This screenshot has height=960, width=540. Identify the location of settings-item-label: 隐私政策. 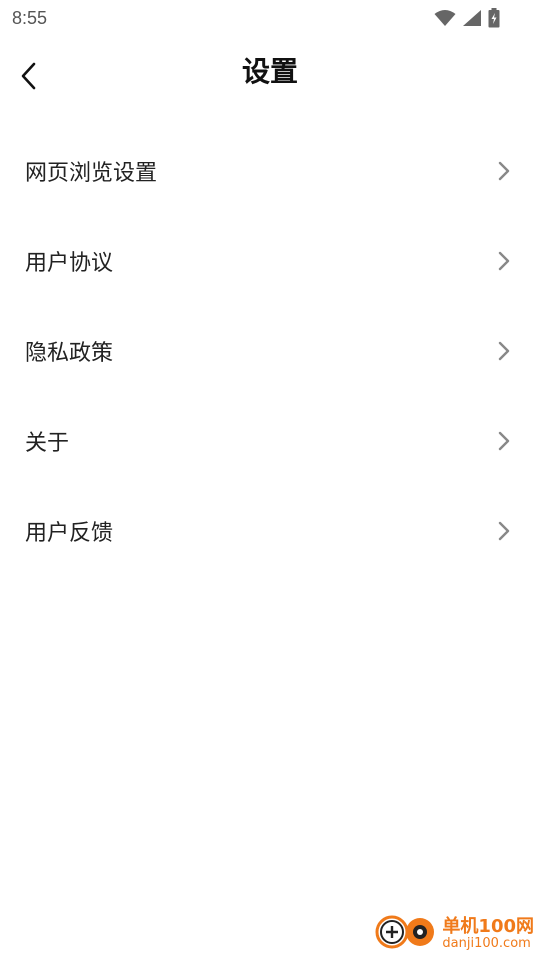
(69, 353).